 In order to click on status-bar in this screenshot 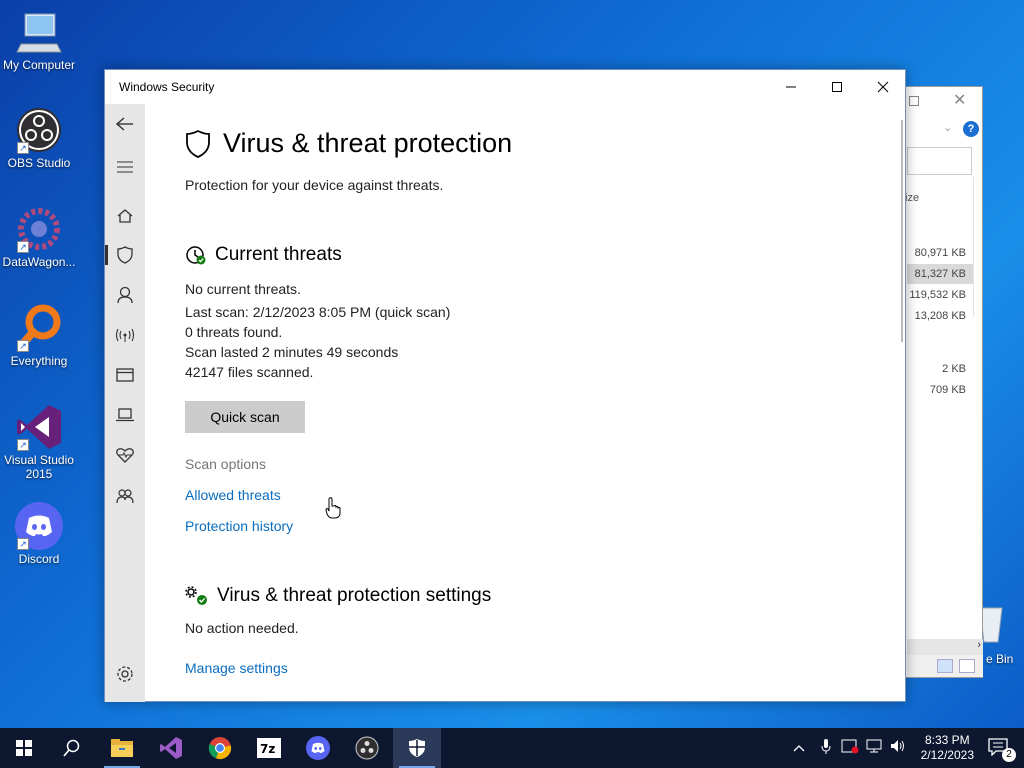, I will do `click(945, 666)`.